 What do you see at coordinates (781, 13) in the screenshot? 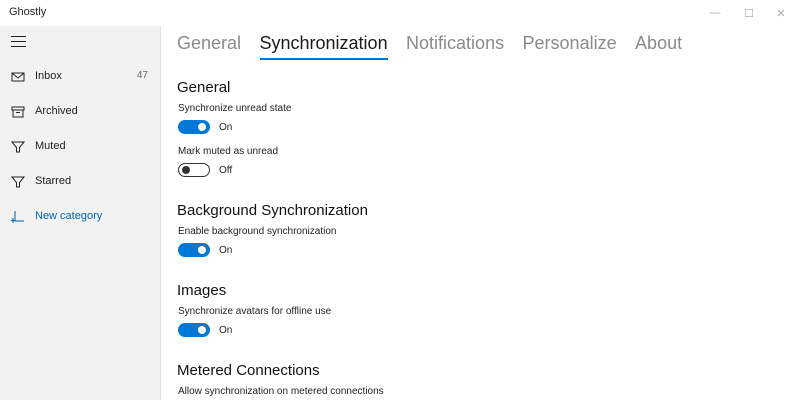
I see `close-button: ✕` at bounding box center [781, 13].